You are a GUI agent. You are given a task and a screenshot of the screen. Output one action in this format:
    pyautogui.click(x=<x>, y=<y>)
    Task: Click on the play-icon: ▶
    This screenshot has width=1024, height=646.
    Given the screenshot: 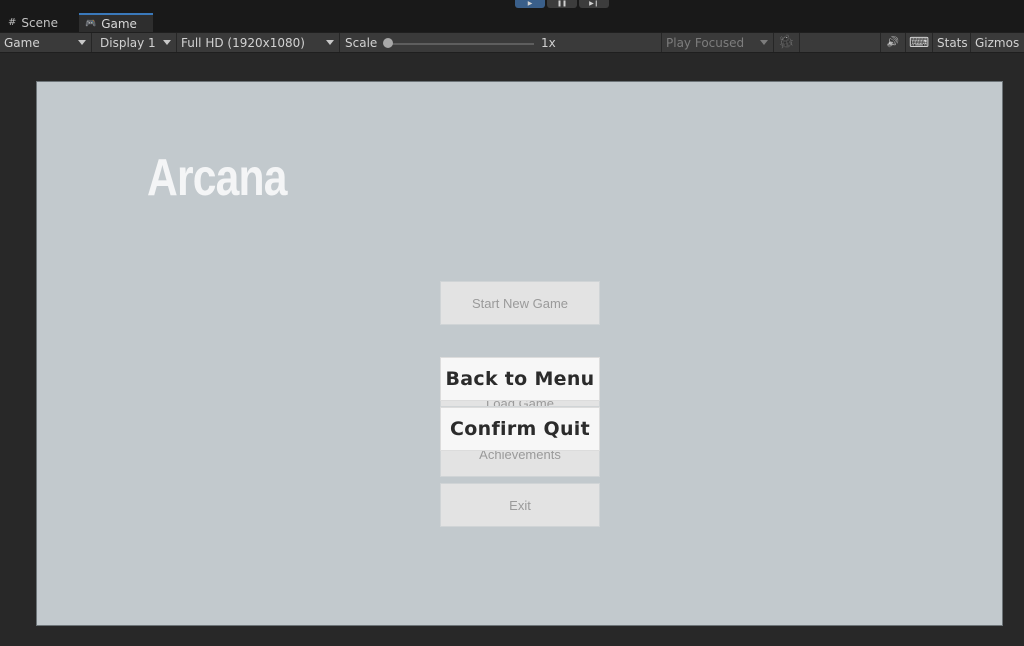 What is the action you would take?
    pyautogui.click(x=530, y=3)
    